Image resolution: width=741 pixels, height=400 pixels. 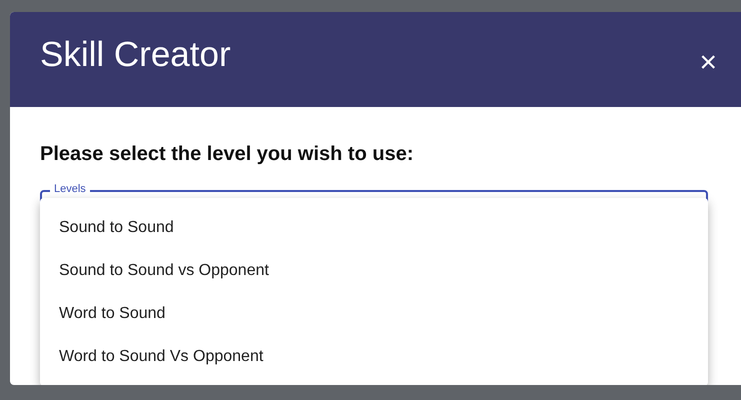 What do you see at coordinates (374, 313) in the screenshot?
I see `menu-option: Word to Sound` at bounding box center [374, 313].